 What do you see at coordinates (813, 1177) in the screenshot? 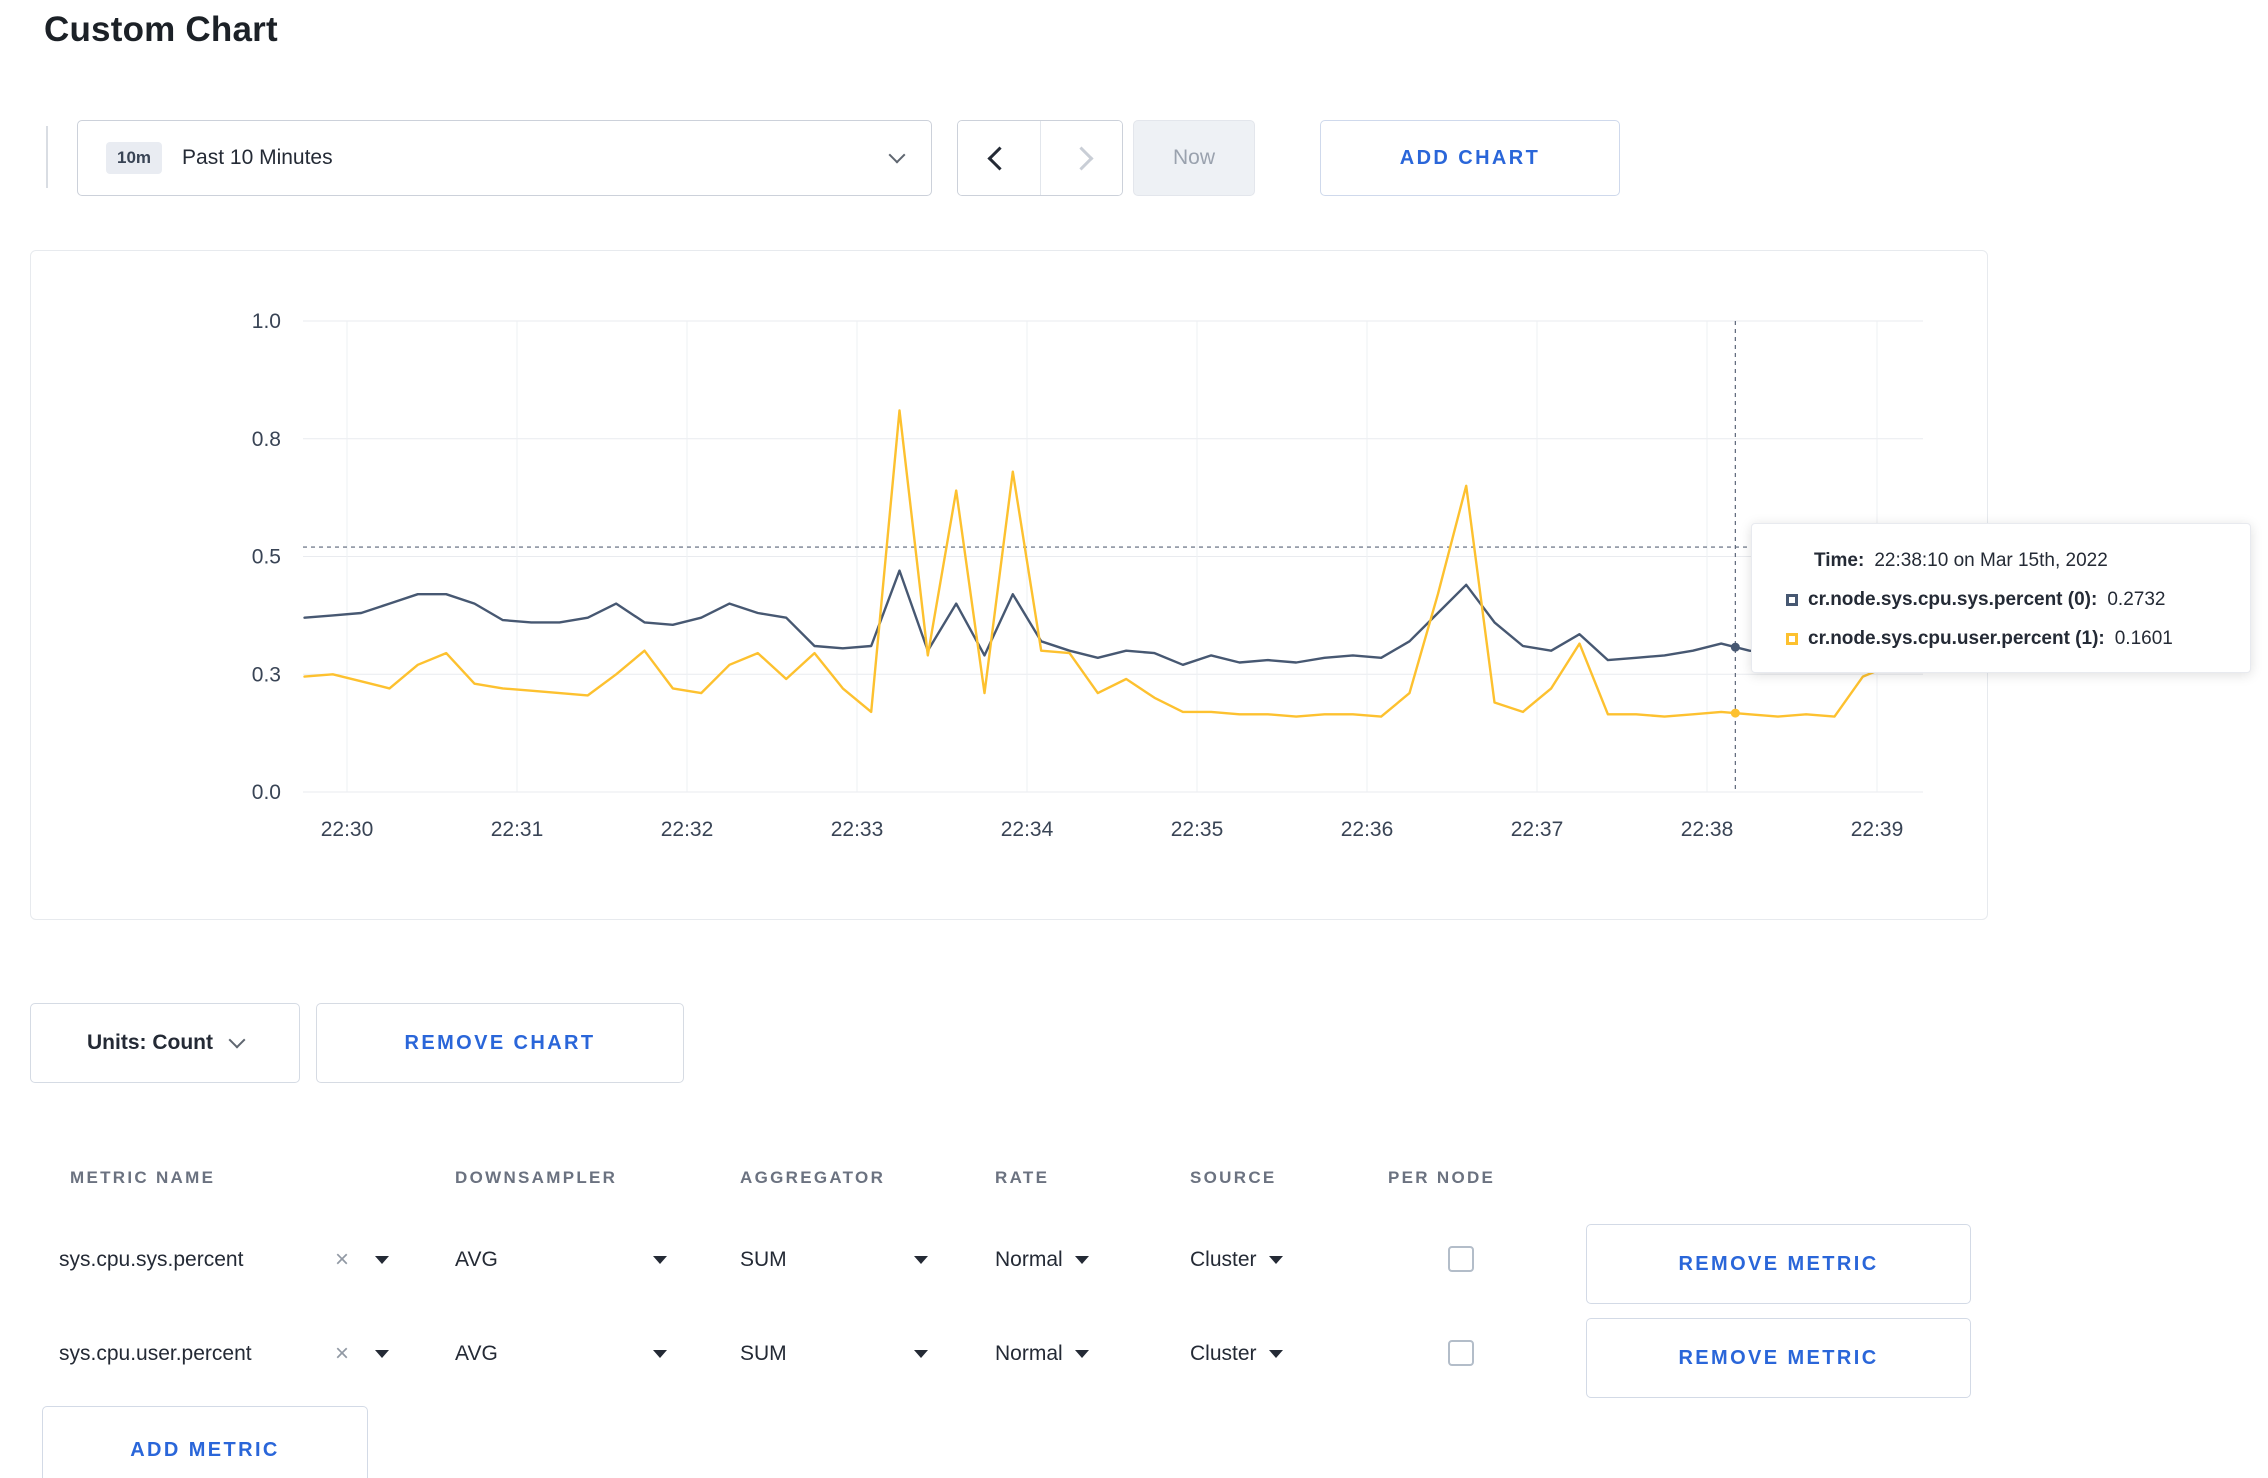
I see `col-header-aggregator: AGGREGATOR` at bounding box center [813, 1177].